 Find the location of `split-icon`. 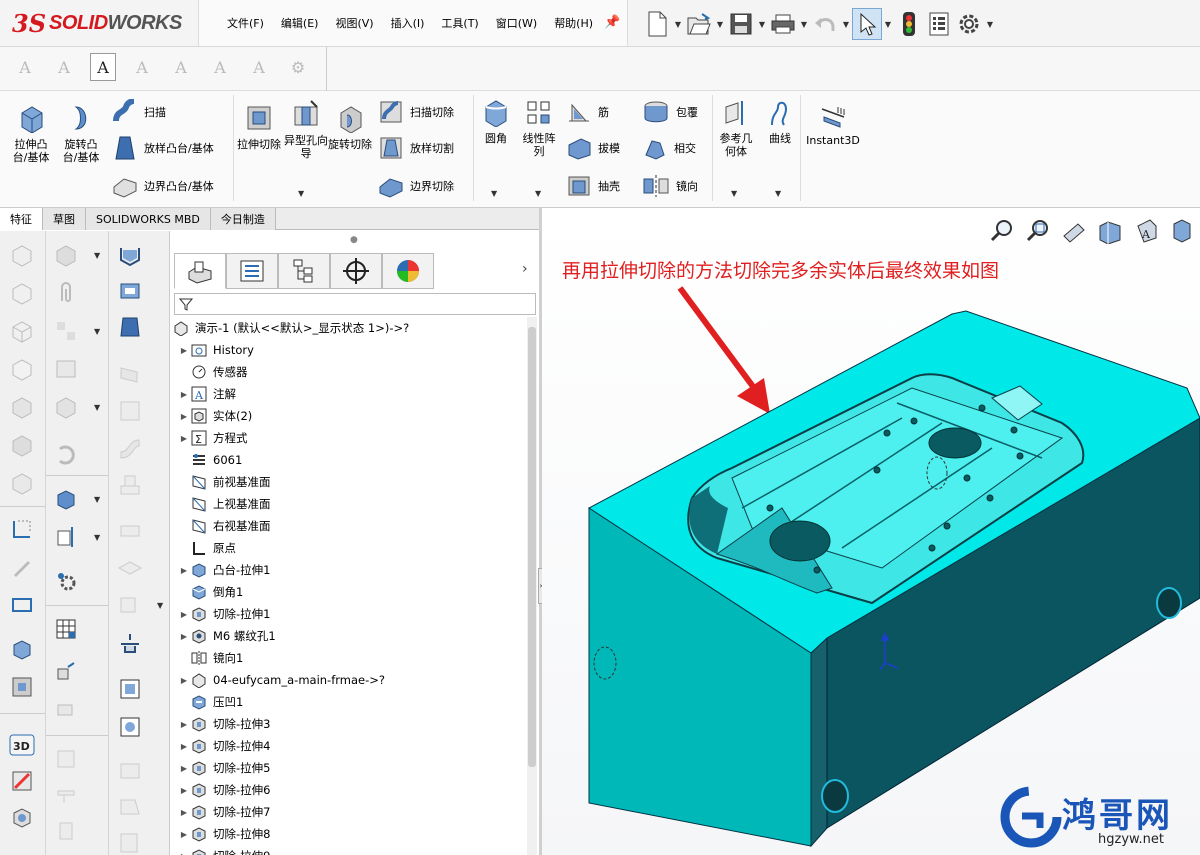

split-icon is located at coordinates (66, 709).